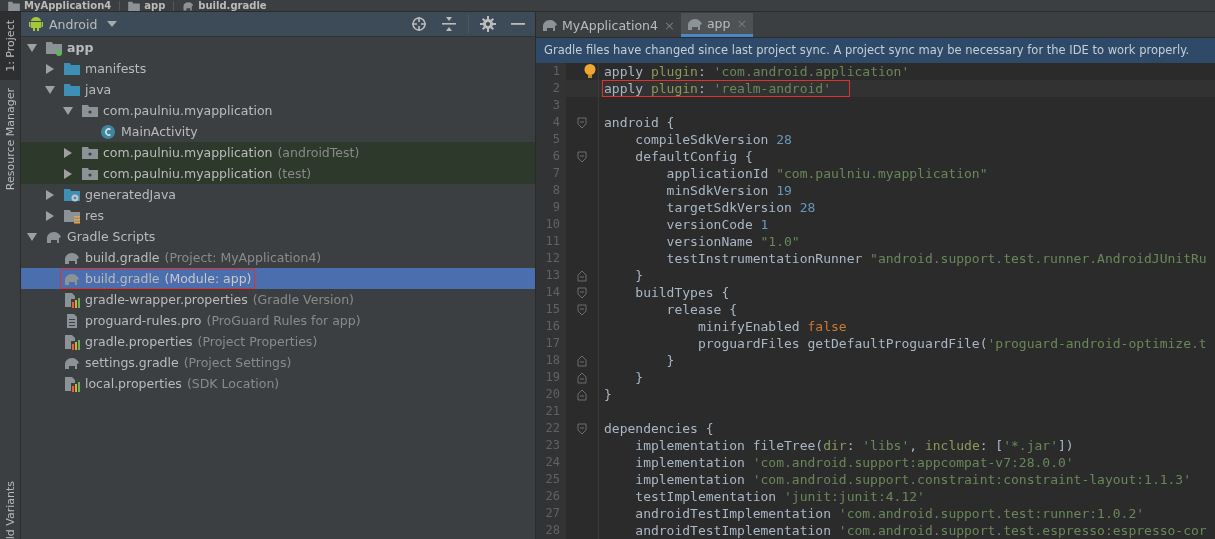  I want to click on settings-icon, so click(488, 24).